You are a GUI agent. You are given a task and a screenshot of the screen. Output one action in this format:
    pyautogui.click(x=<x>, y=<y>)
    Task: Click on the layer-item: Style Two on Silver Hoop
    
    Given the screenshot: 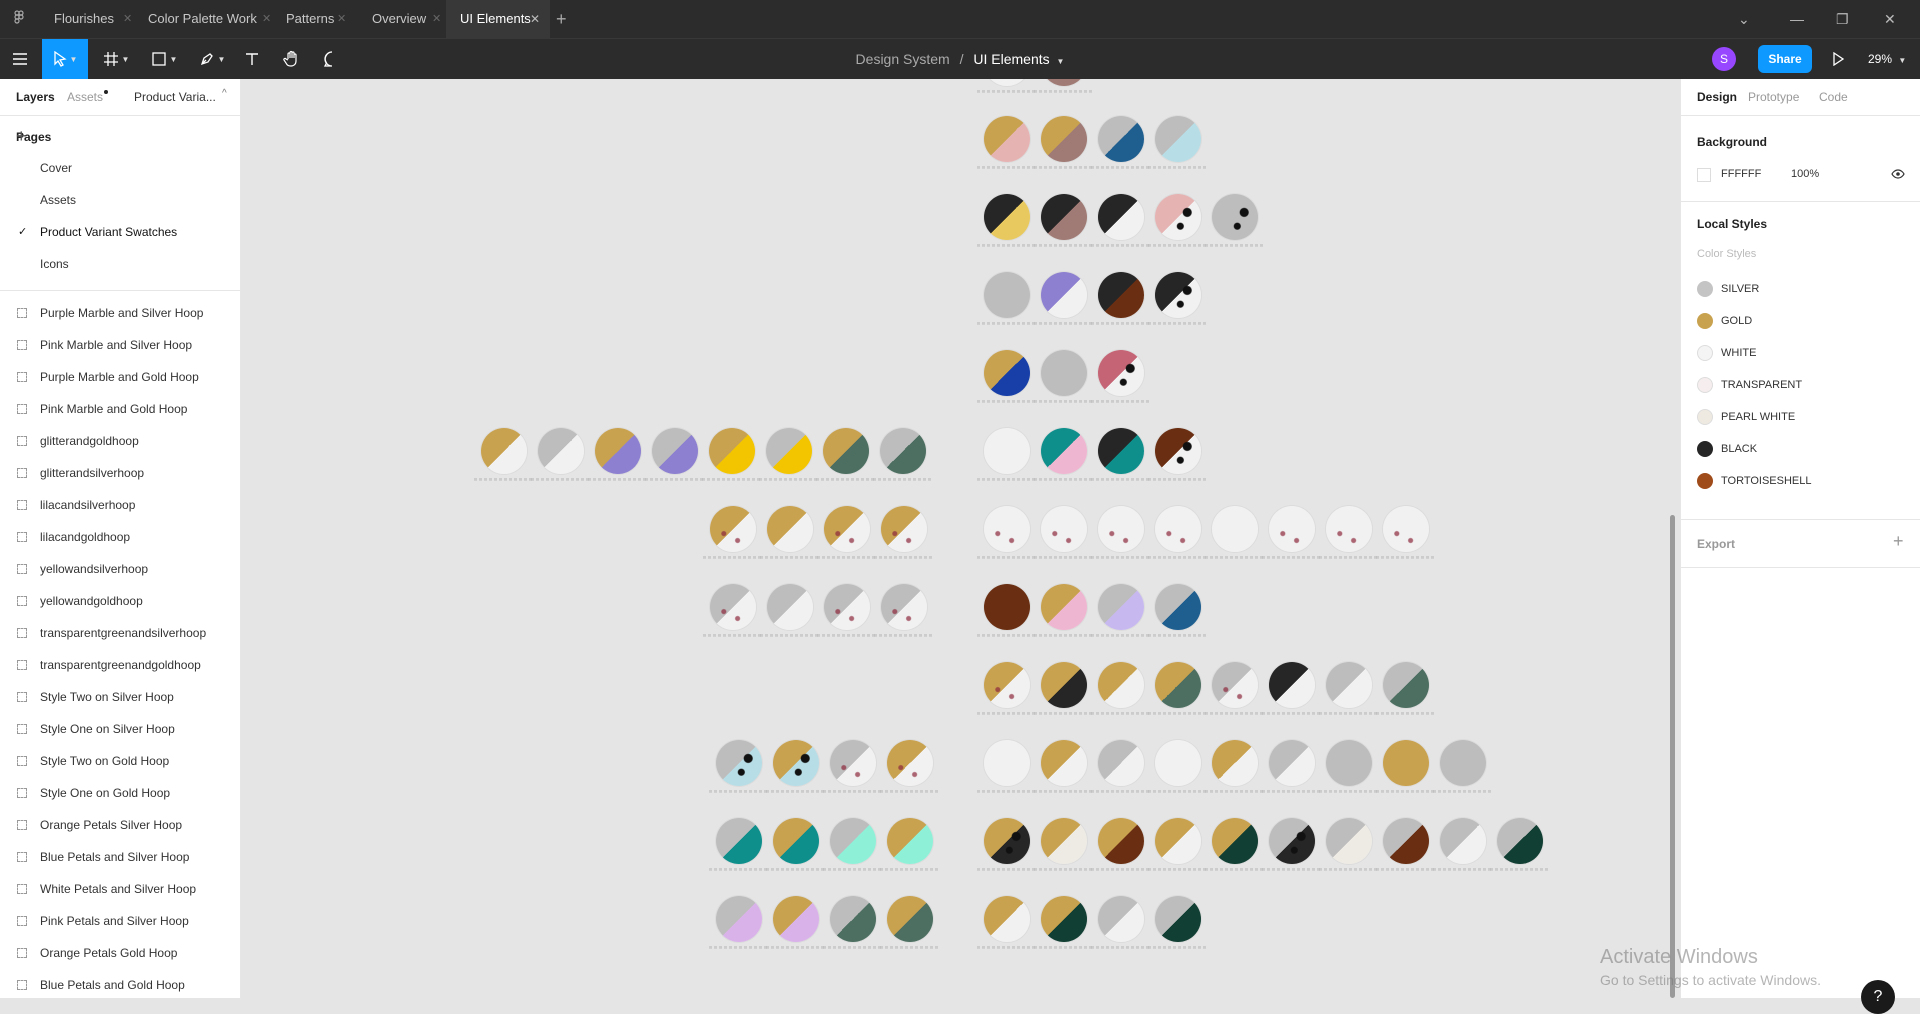 What is the action you would take?
    pyautogui.click(x=120, y=697)
    